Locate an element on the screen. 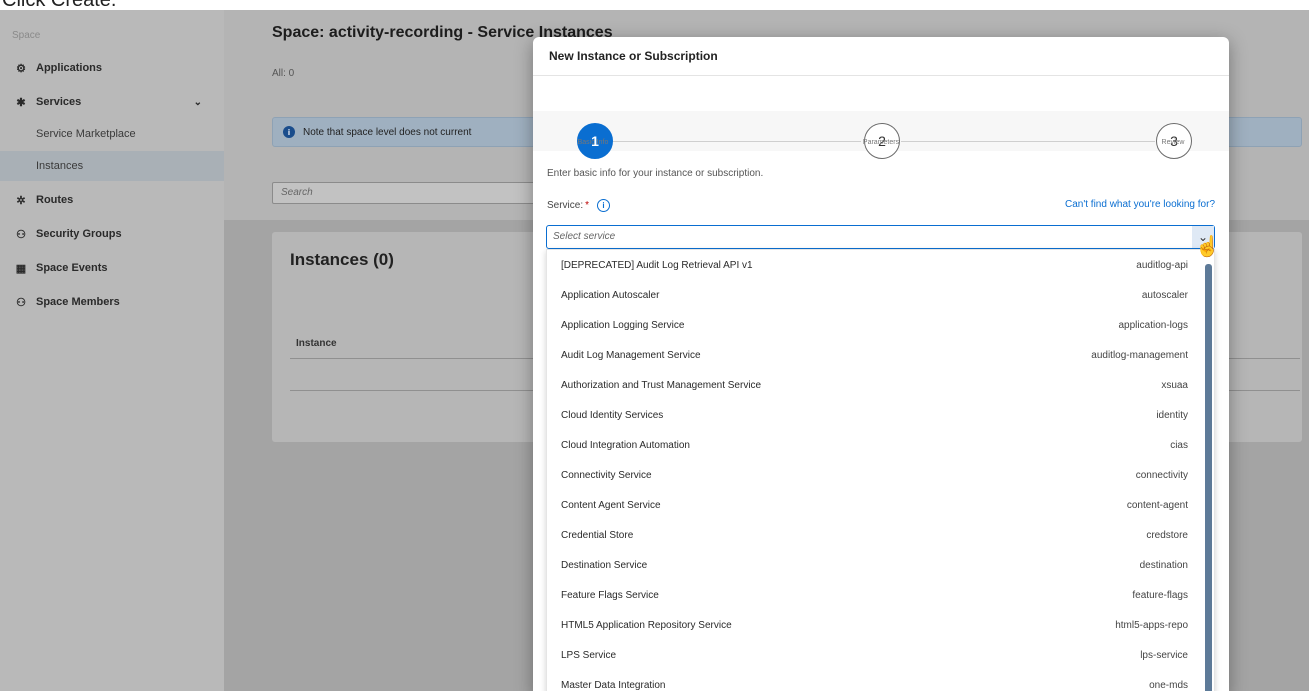 The image size is (1309, 691). sidebar-item-label: Space Members is located at coordinates (78, 302).